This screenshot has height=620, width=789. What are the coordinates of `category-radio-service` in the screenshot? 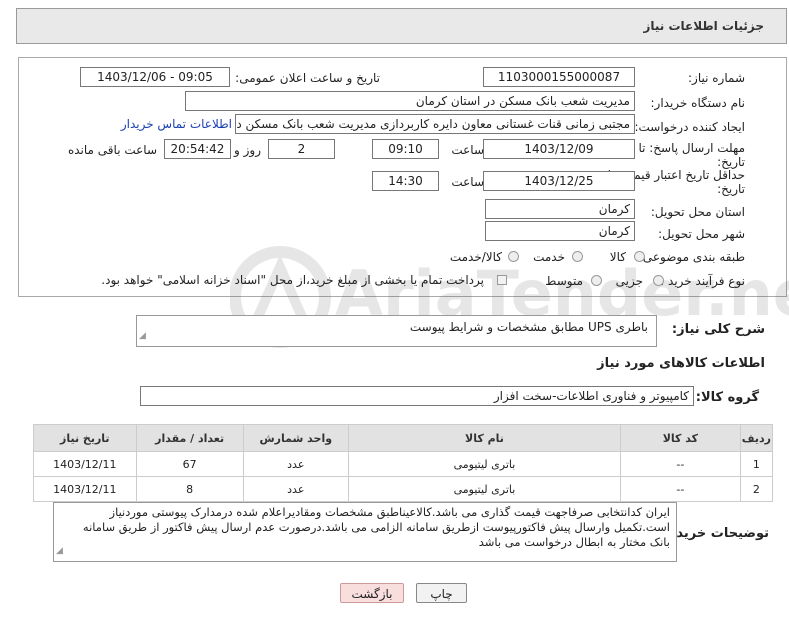 It's located at (577, 256).